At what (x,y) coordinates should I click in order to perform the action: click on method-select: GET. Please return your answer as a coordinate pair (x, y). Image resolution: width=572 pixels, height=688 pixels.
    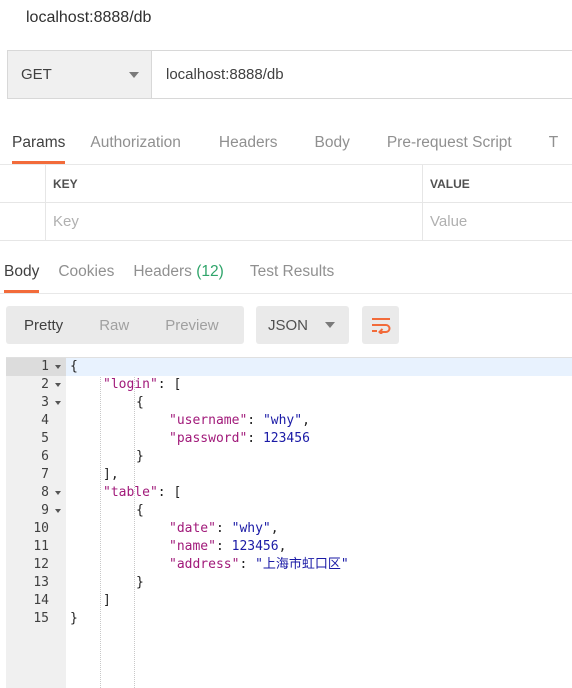
    Looking at the image, I should click on (80, 74).